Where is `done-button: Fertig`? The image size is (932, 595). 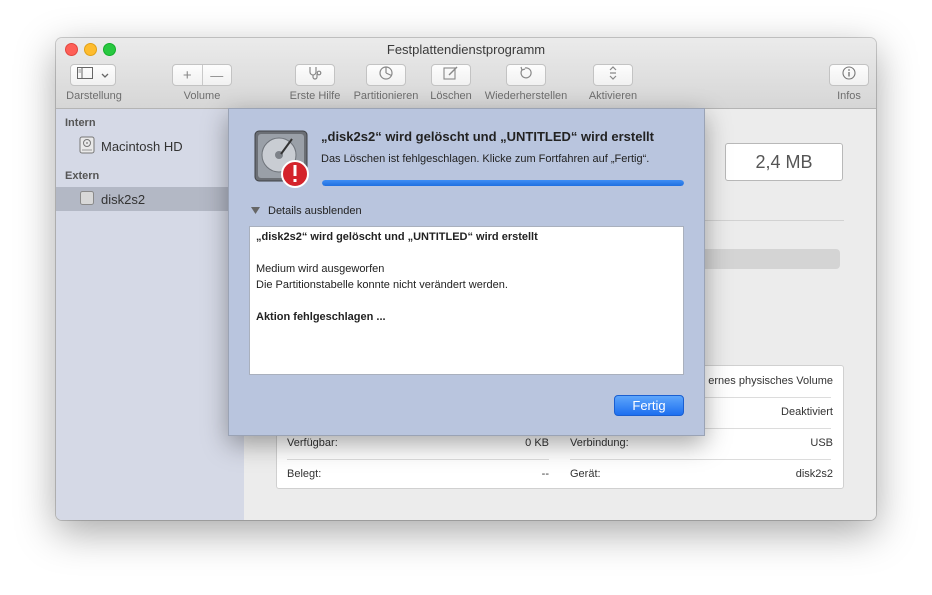
done-button: Fertig is located at coordinates (649, 405).